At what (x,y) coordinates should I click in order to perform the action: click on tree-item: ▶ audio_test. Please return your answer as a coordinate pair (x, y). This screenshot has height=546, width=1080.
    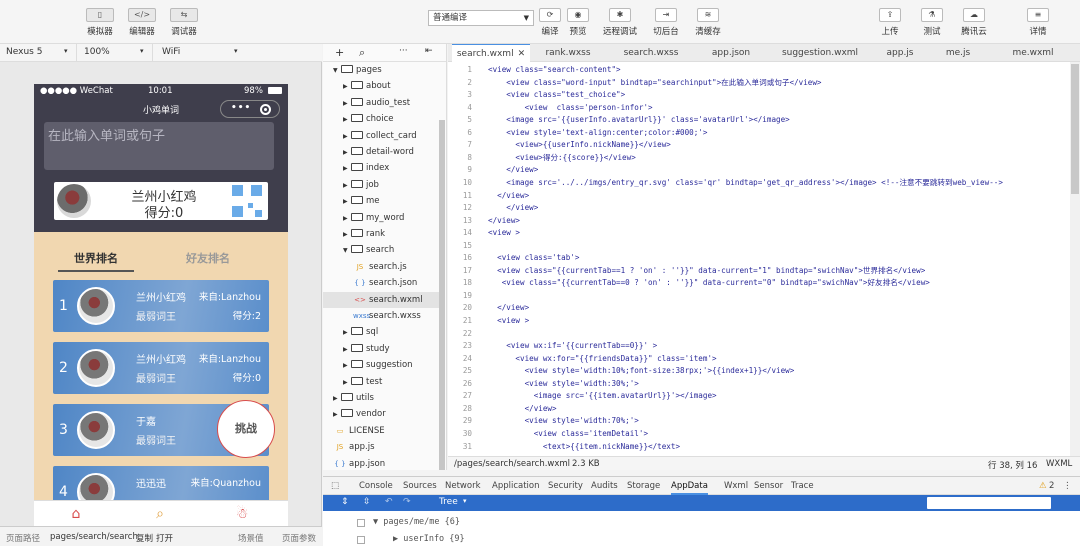
    Looking at the image, I should click on (382, 103).